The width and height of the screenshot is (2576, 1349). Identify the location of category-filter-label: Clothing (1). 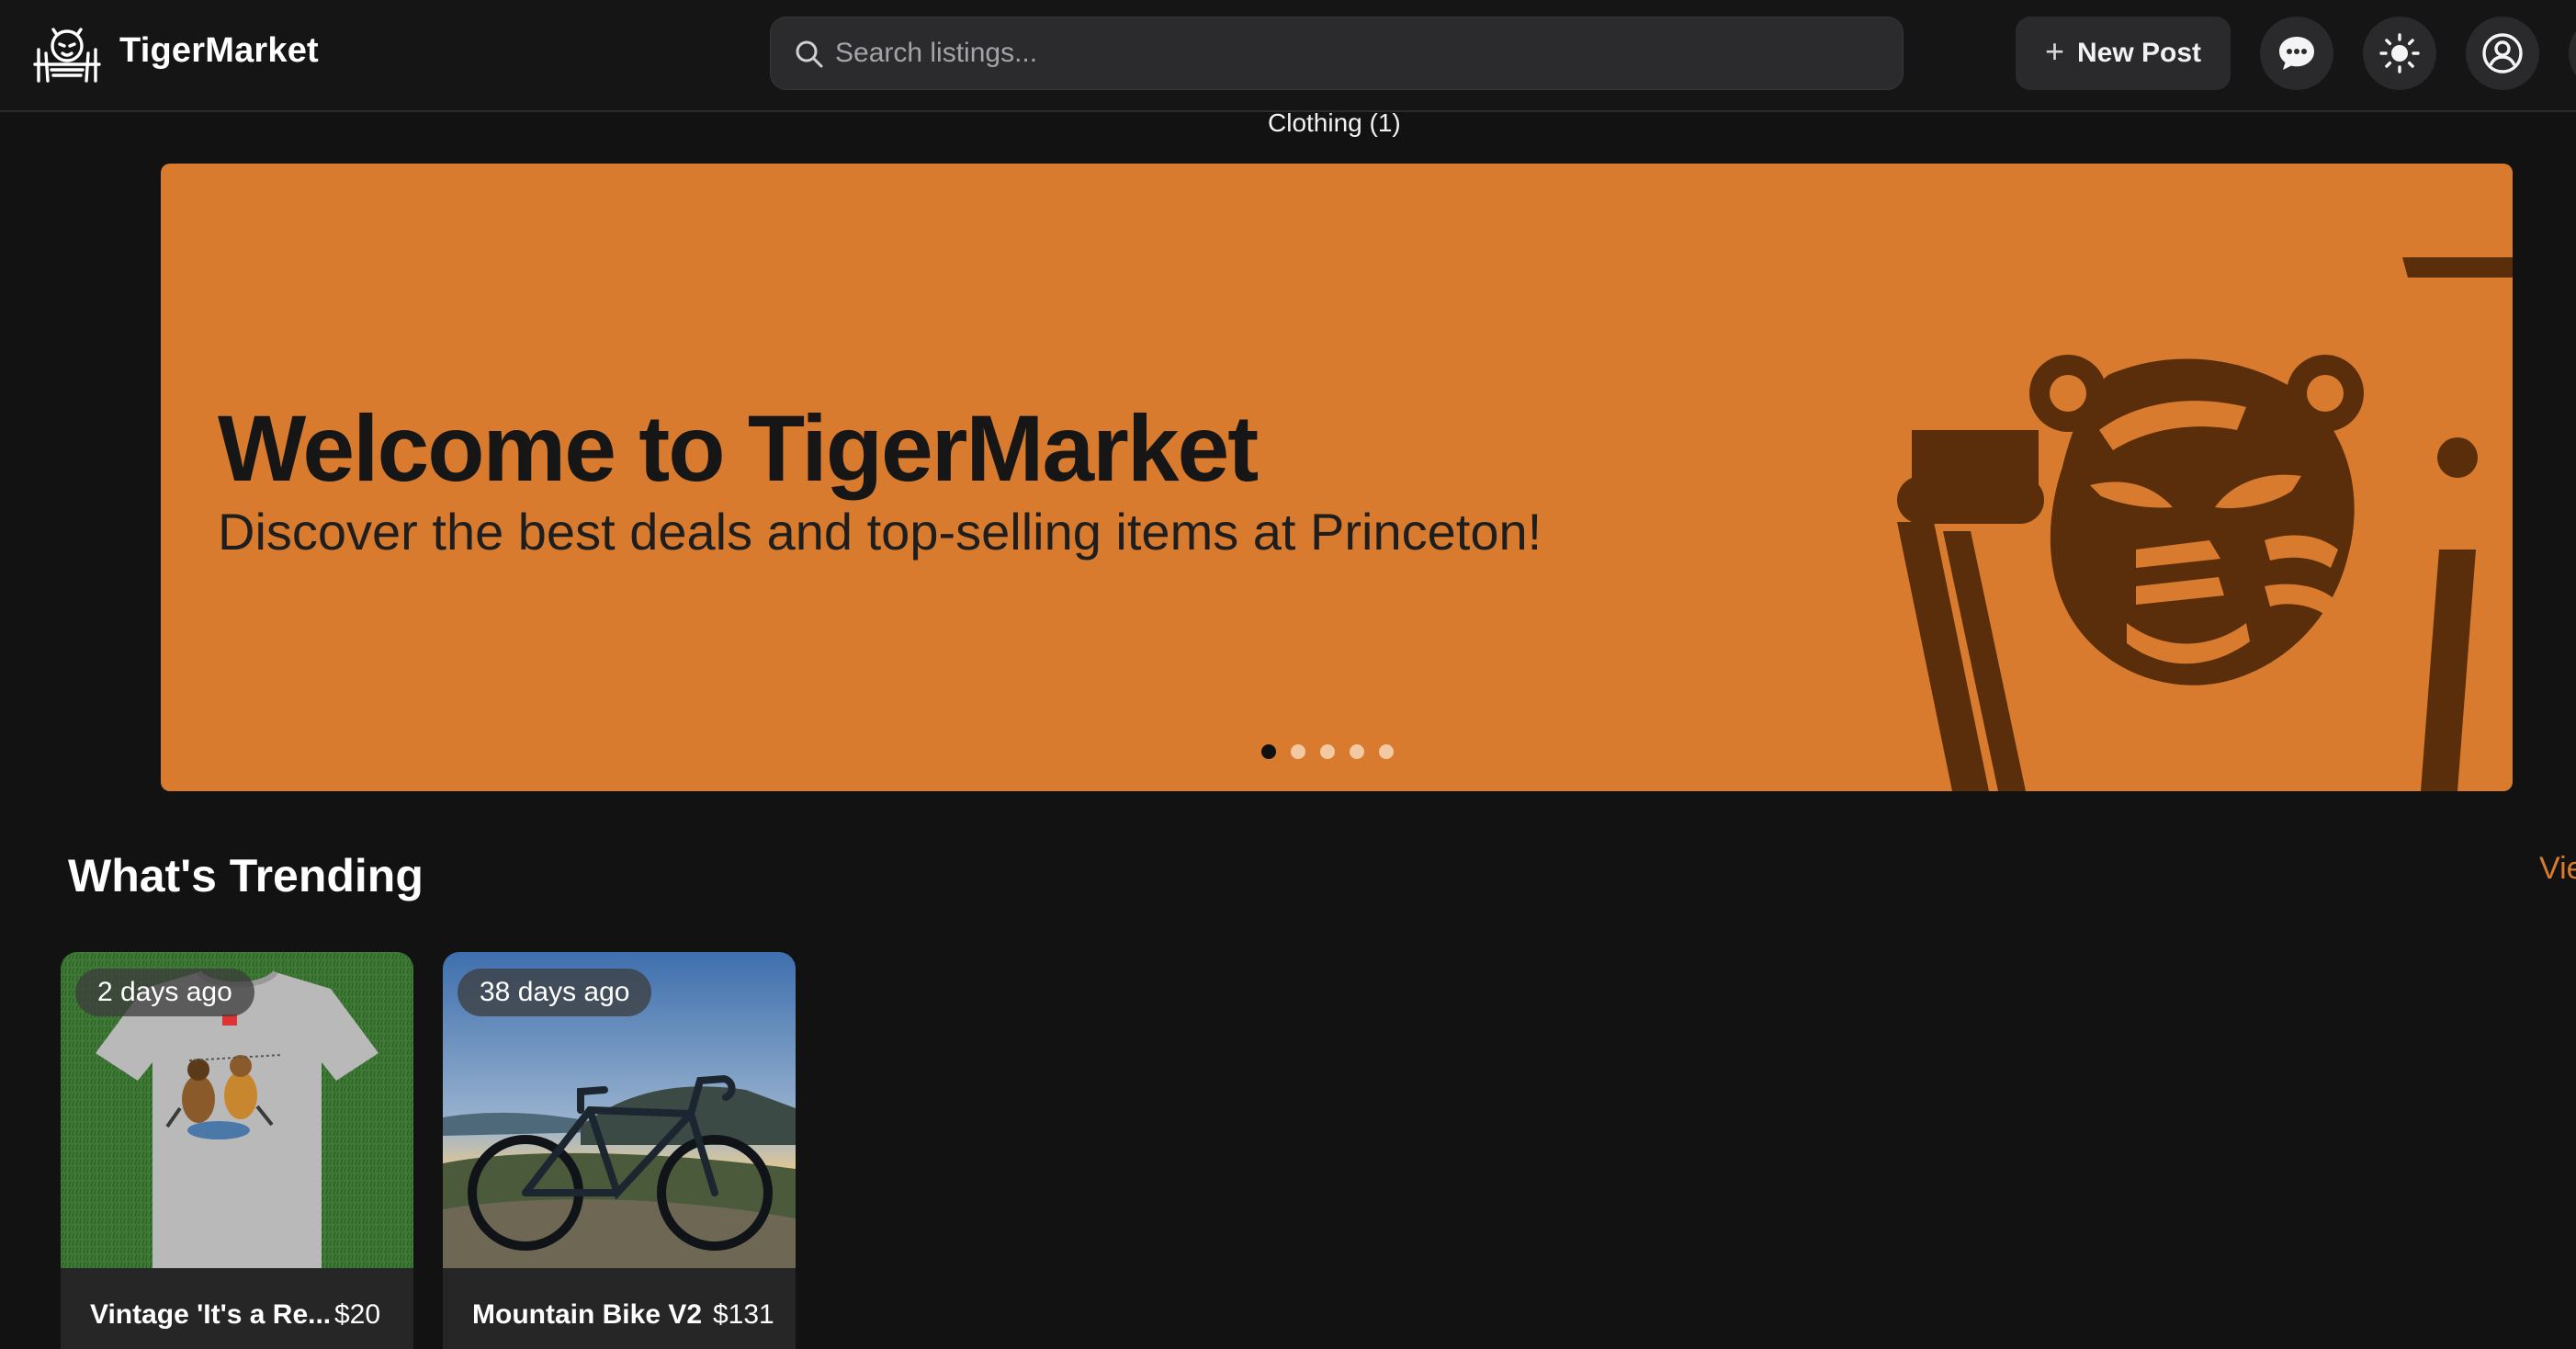
(1334, 123).